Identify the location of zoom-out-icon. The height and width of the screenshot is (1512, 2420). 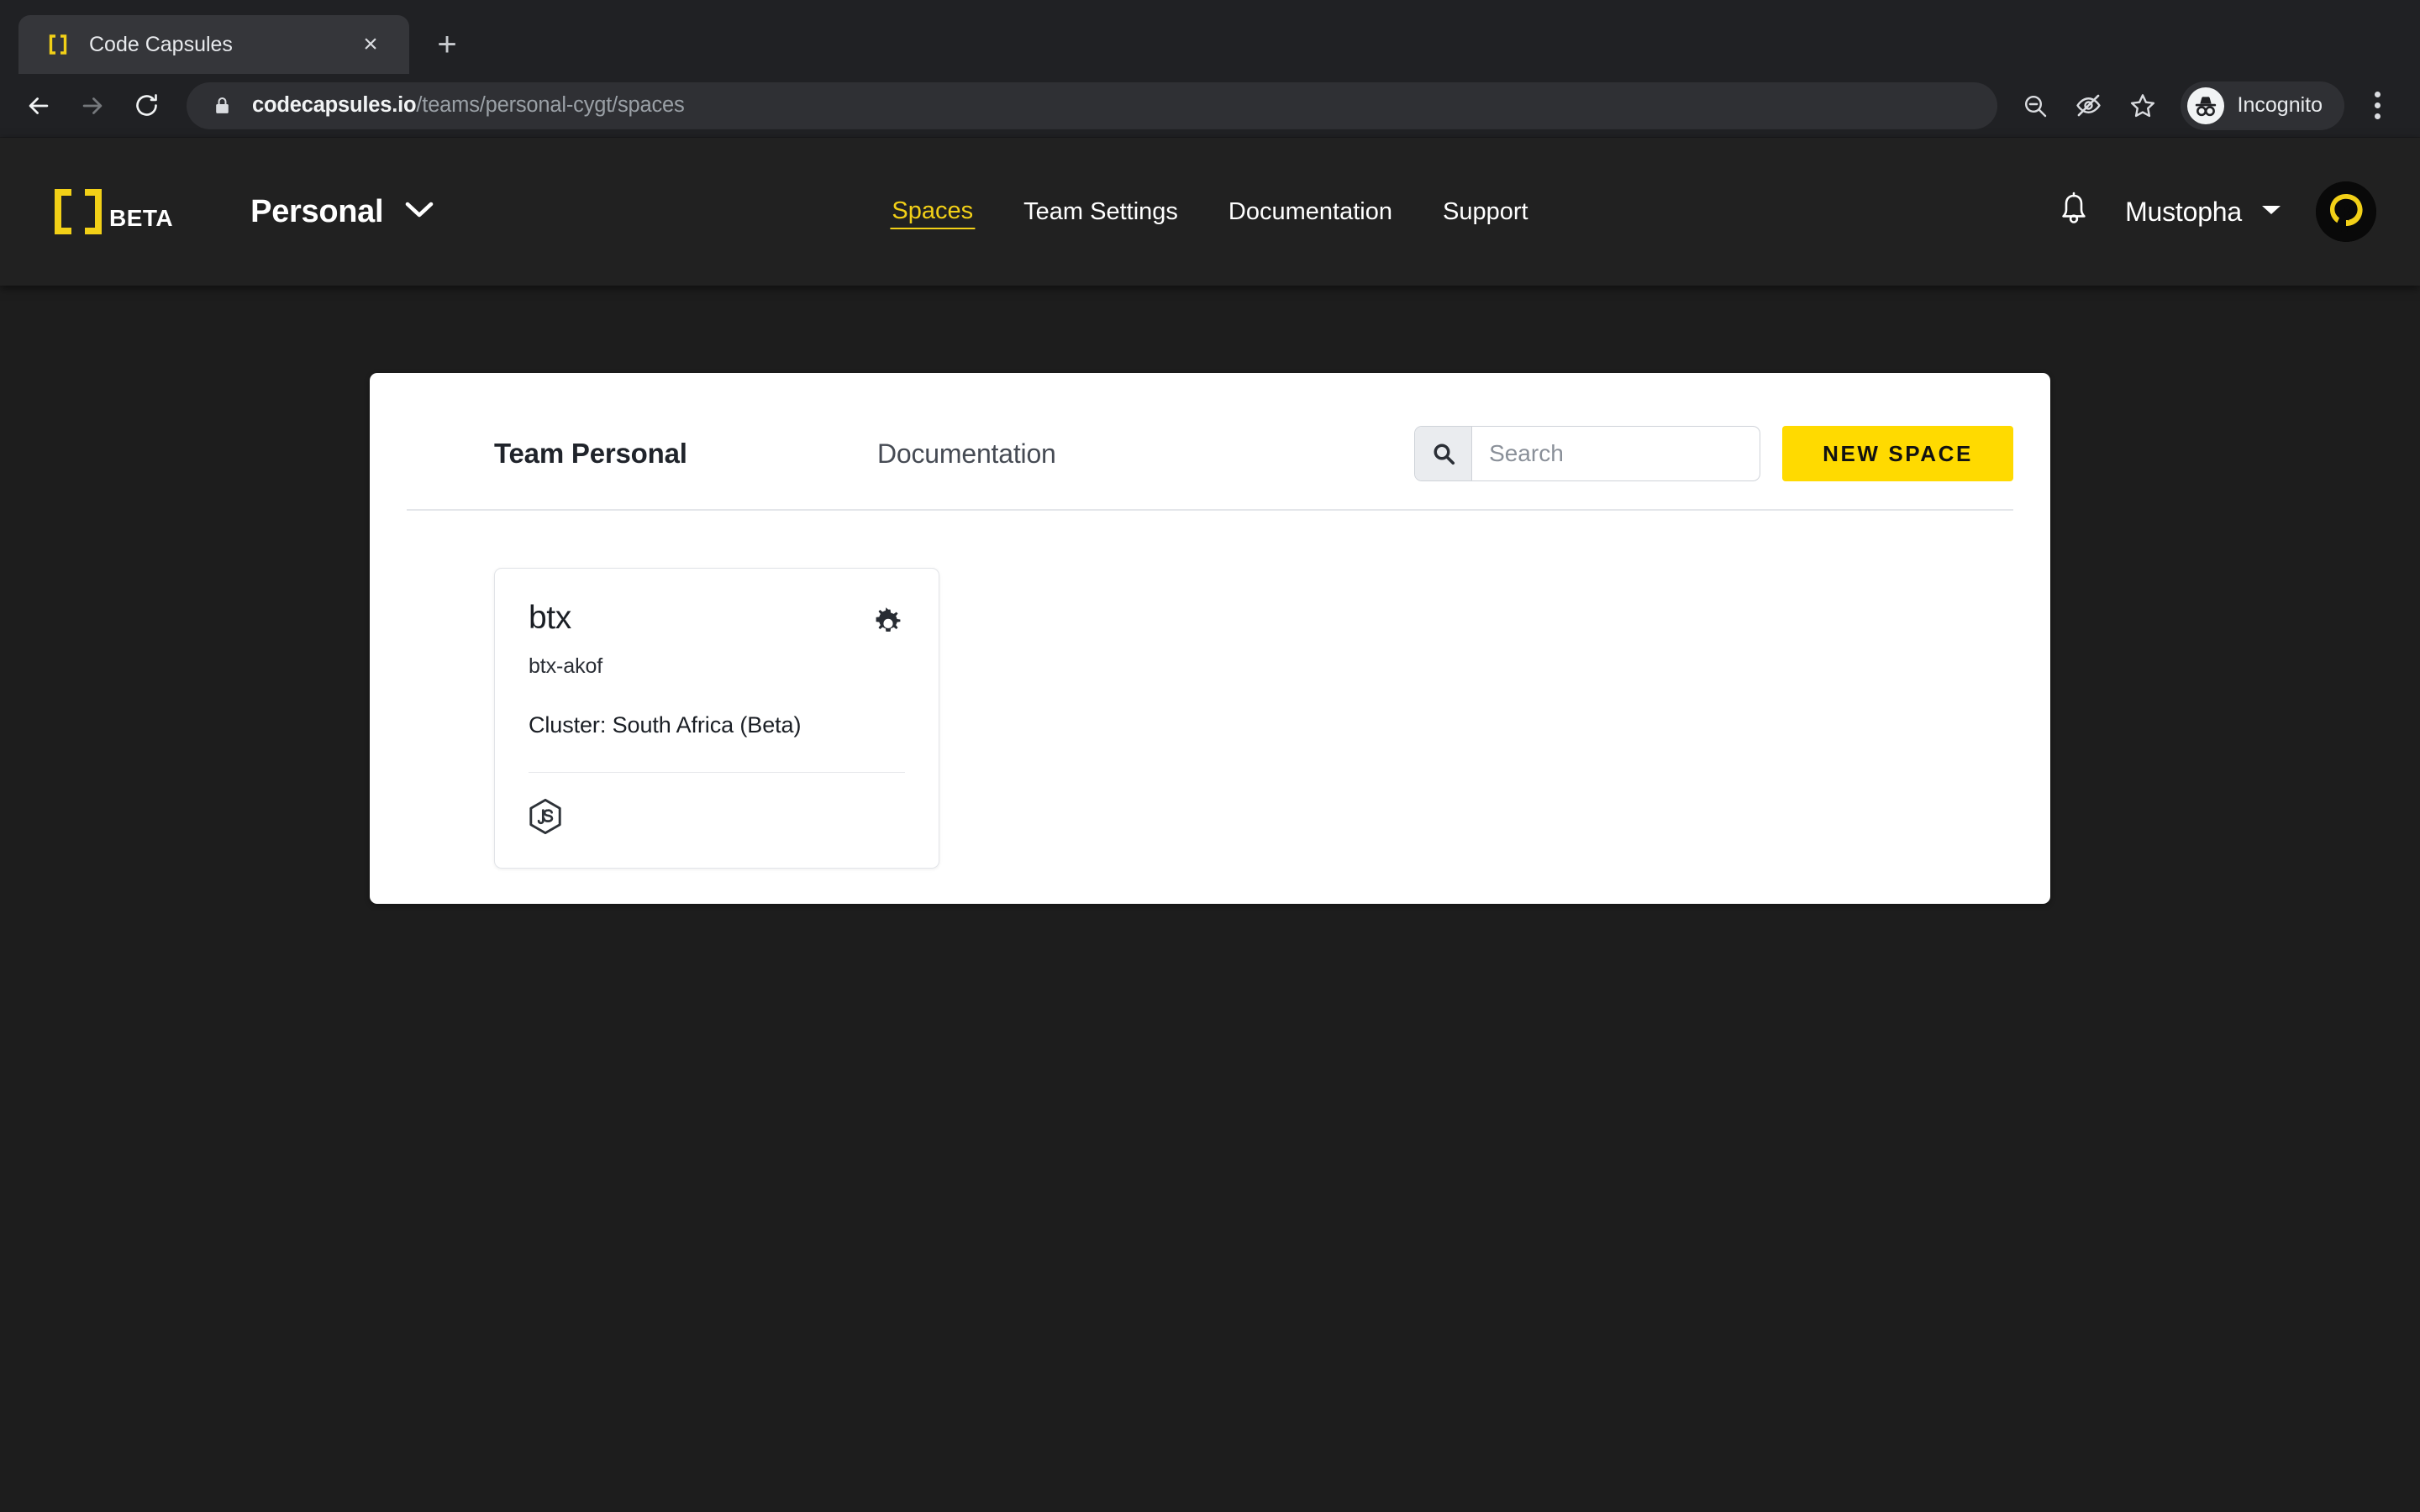
(2035, 106).